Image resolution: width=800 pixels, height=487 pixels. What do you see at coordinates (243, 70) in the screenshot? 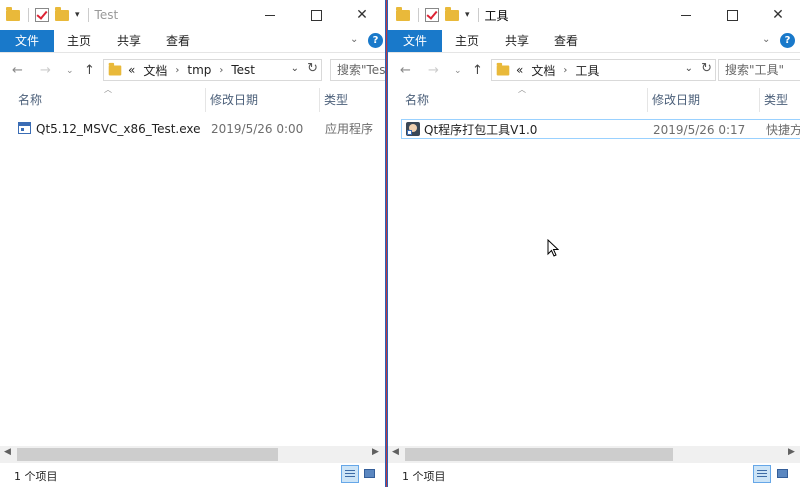
I see `breadcrumb-2: Test` at bounding box center [243, 70].